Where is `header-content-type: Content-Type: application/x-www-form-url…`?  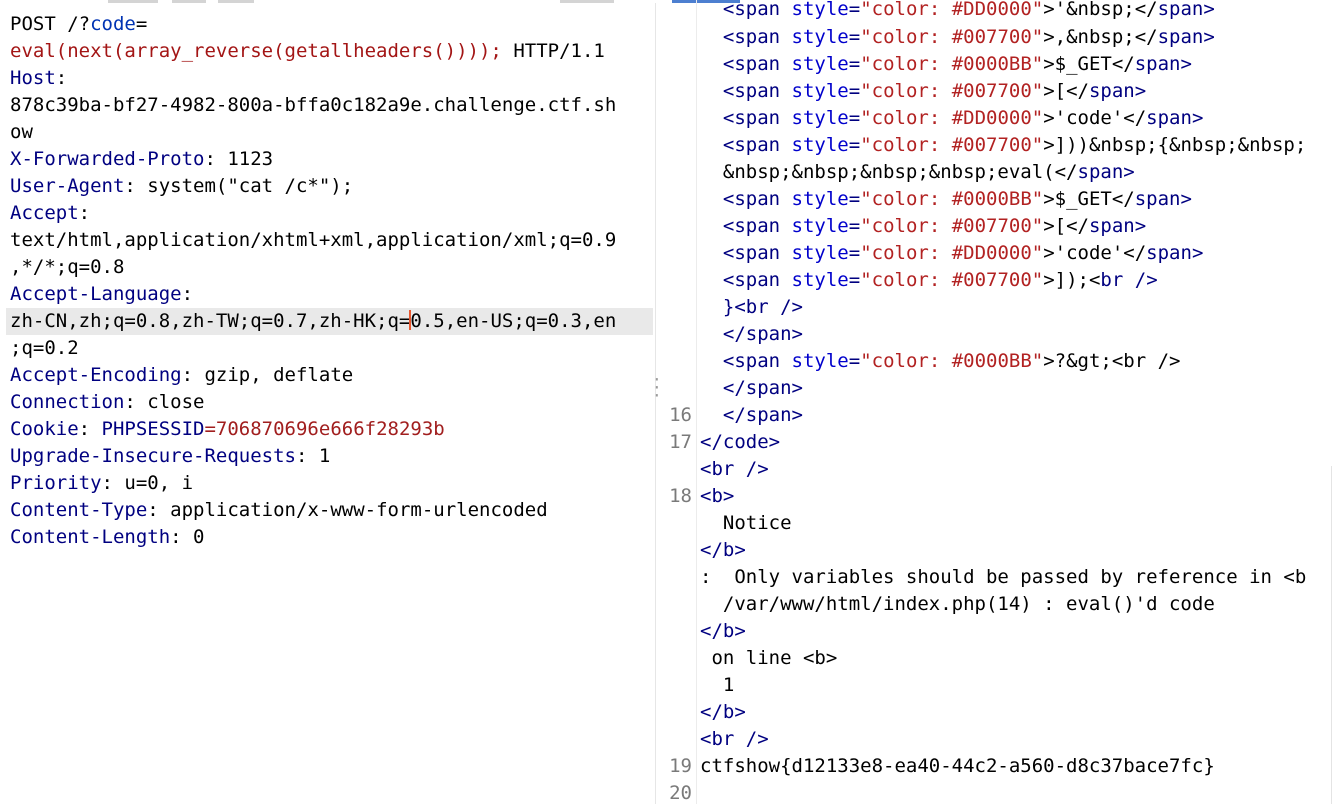 header-content-type: Content-Type: application/x-www-form-url… is located at coordinates (279, 510).